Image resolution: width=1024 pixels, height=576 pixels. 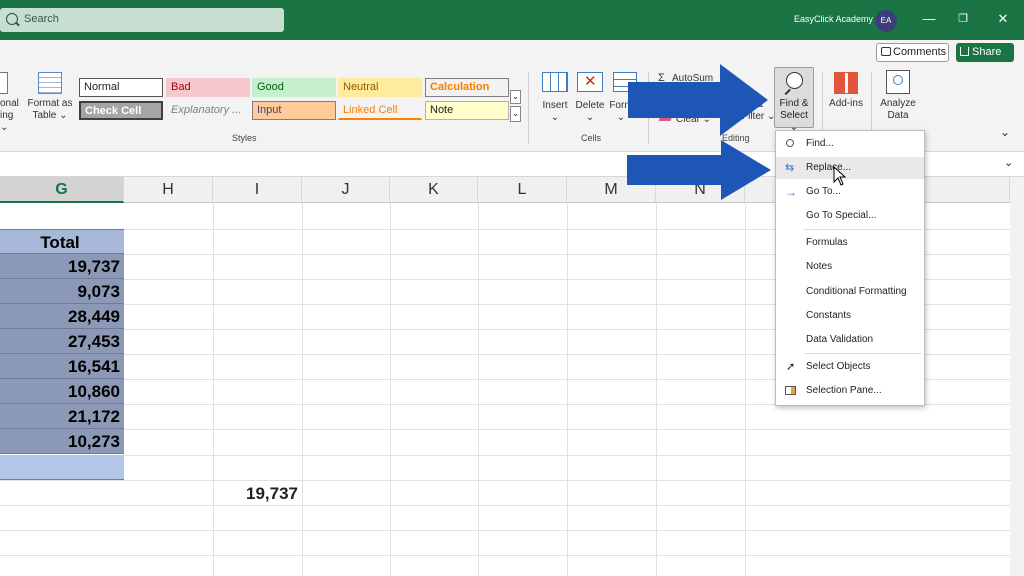 What do you see at coordinates (846, 83) in the screenshot?
I see `add-ins-icon` at bounding box center [846, 83].